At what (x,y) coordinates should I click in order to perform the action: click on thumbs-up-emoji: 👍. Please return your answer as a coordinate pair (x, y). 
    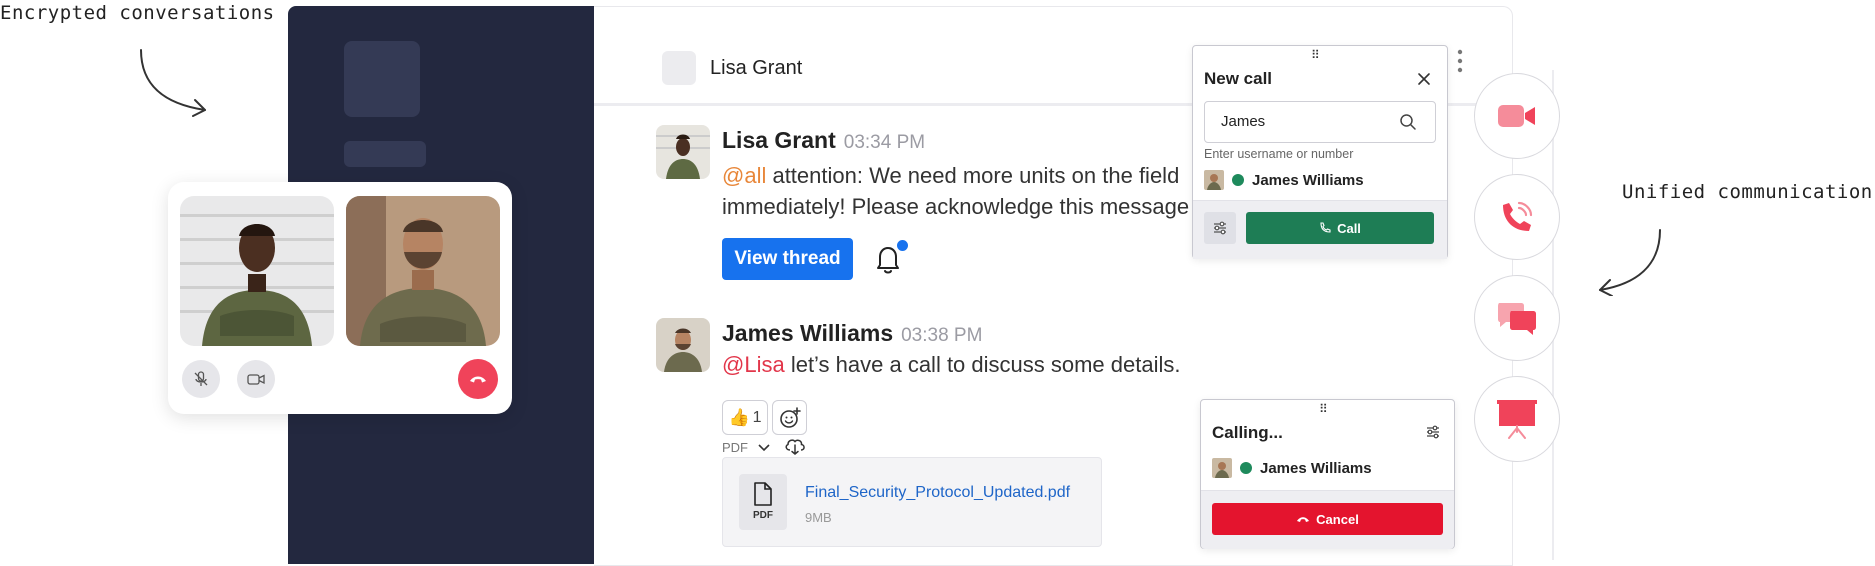
    Looking at the image, I should click on (739, 417).